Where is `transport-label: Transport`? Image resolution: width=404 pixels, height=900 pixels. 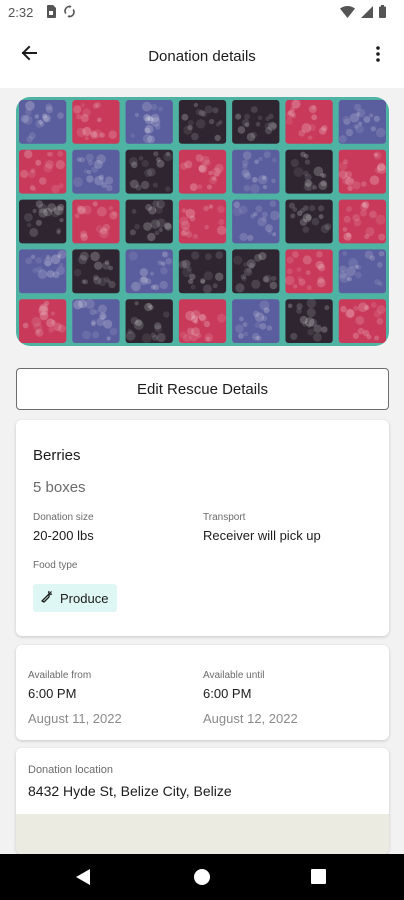
transport-label: Transport is located at coordinates (224, 517).